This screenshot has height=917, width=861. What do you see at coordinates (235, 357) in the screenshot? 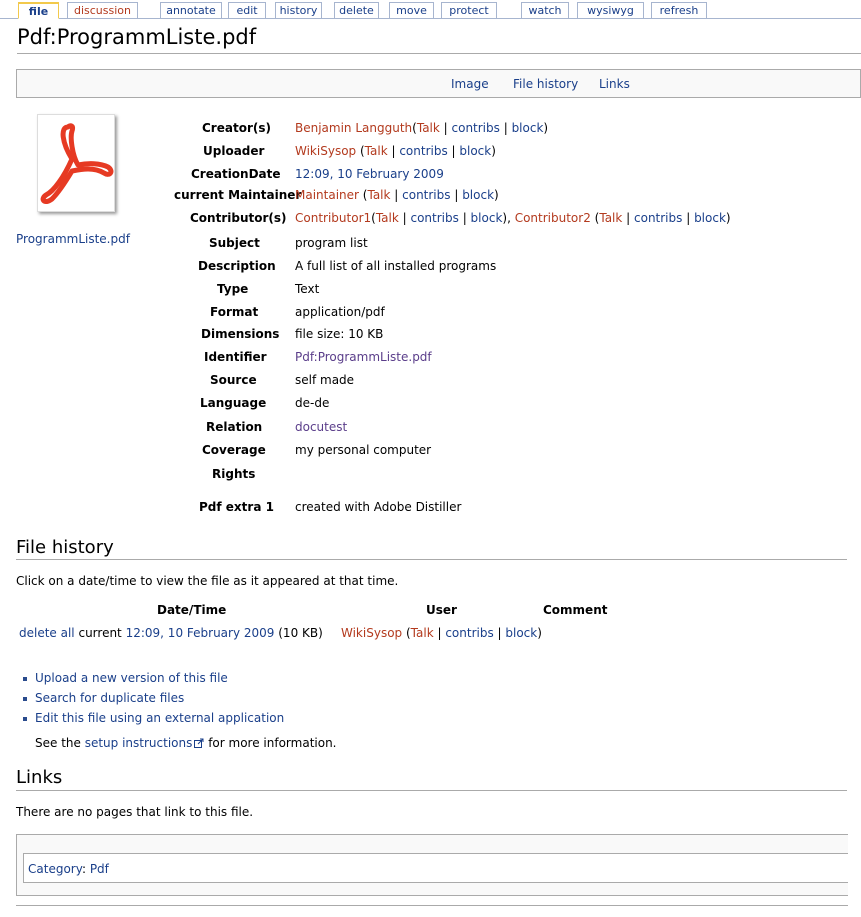
I see `meta-label-identifier: Identifier` at bounding box center [235, 357].